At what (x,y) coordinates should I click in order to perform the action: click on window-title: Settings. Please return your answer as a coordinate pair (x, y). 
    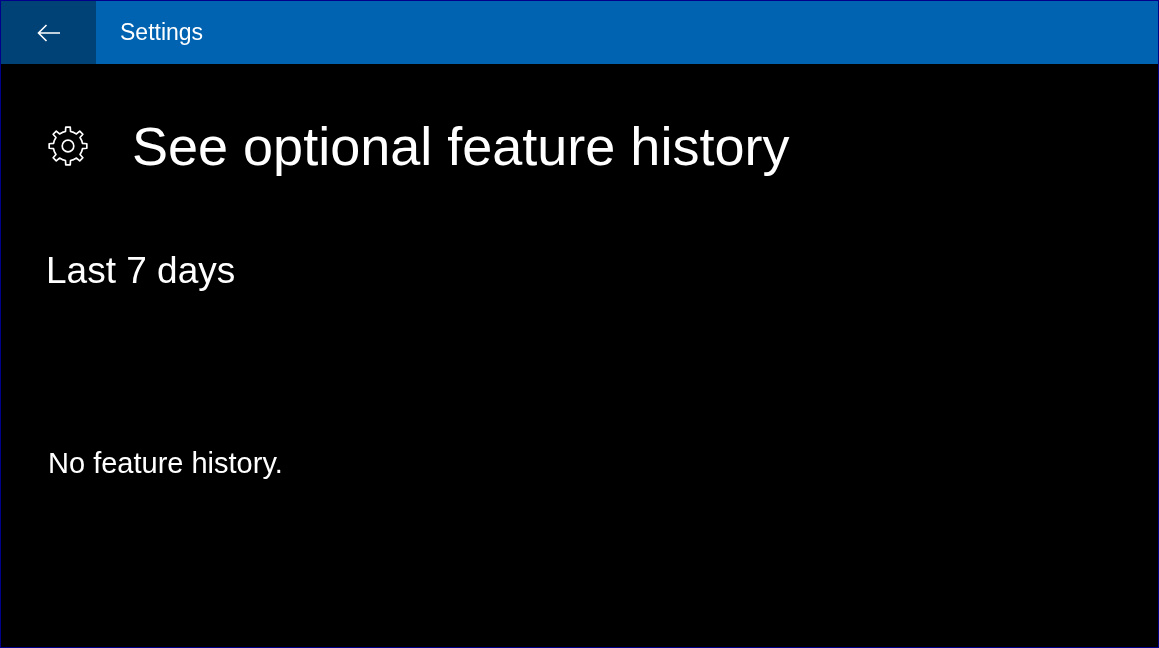
    Looking at the image, I should click on (162, 32).